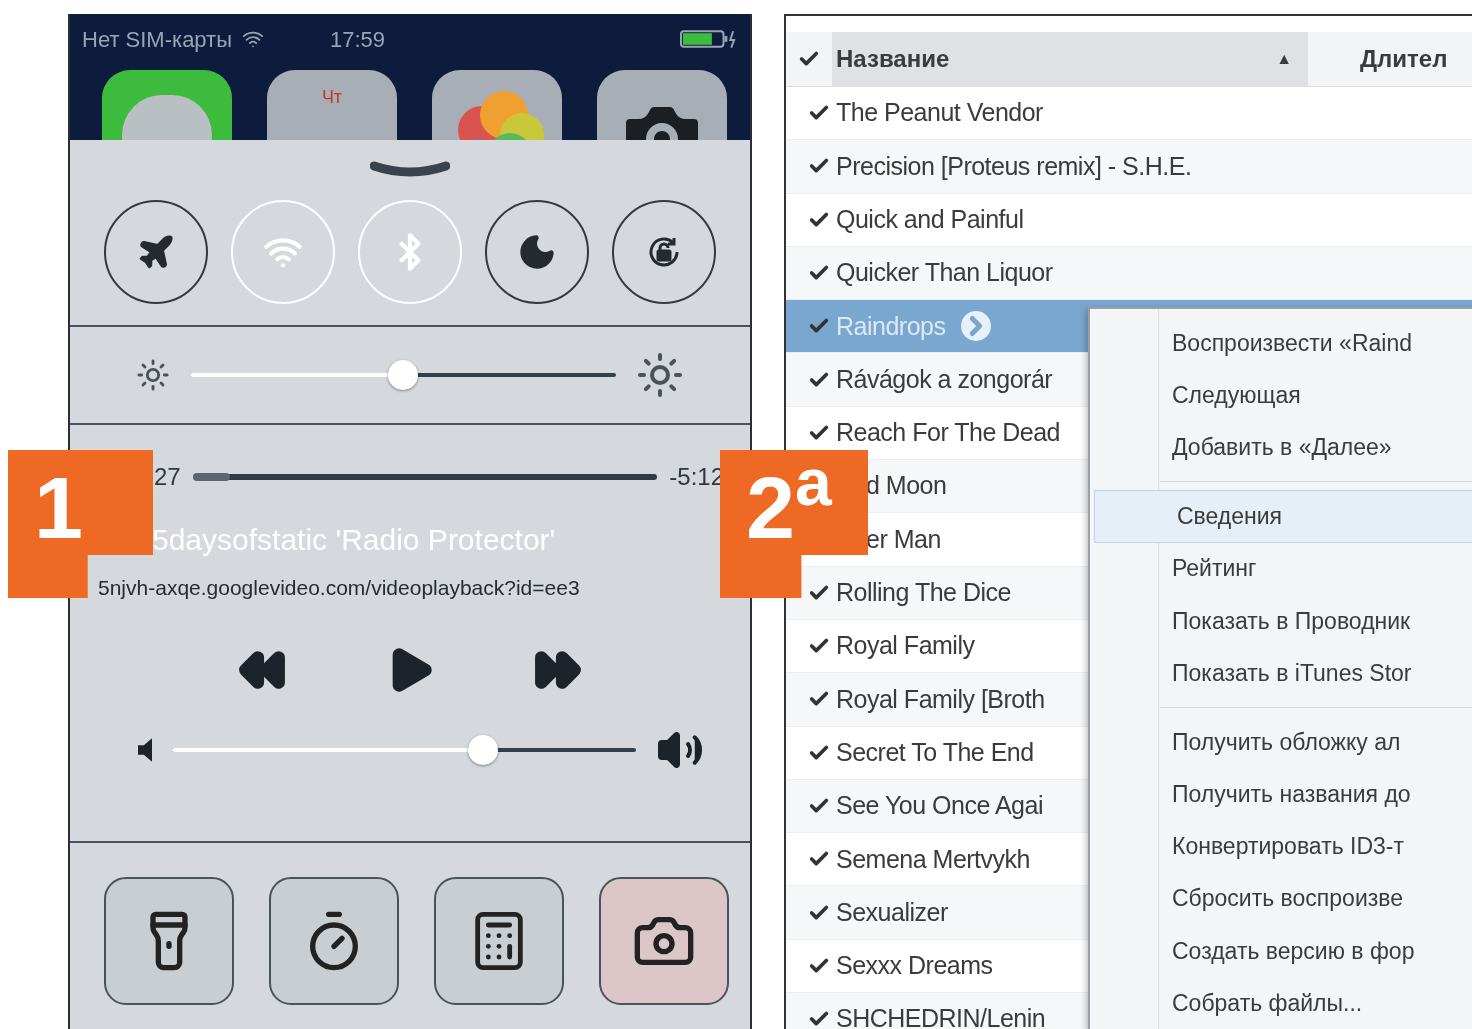 The height and width of the screenshot is (1029, 1472). What do you see at coordinates (929, 219) in the screenshot?
I see `song-title: Quick and Painful` at bounding box center [929, 219].